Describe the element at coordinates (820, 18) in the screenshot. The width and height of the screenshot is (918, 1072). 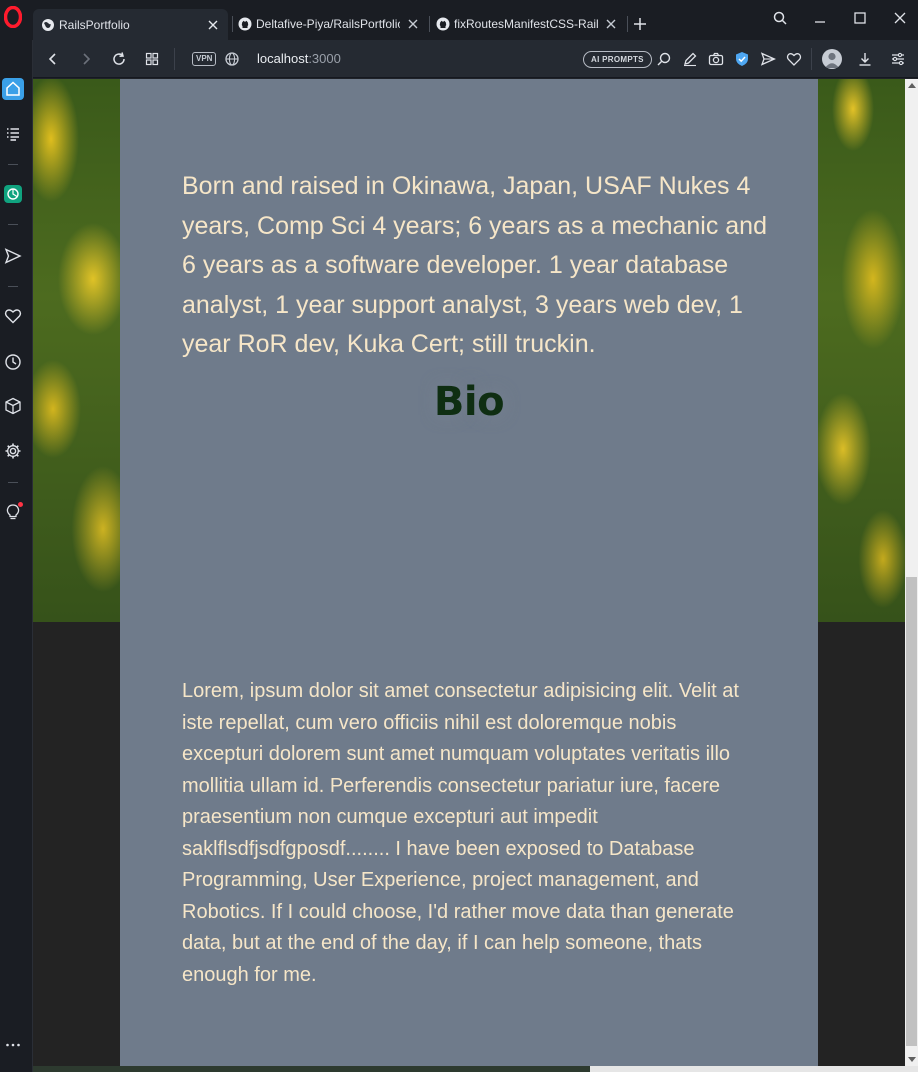
I see `minimize-icon` at that location.